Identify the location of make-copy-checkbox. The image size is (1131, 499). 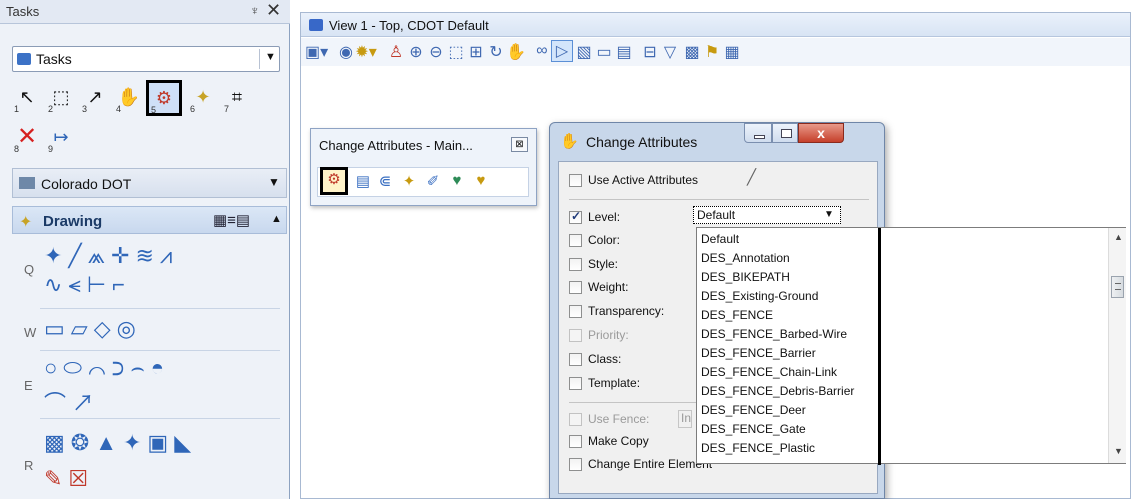
(575, 441).